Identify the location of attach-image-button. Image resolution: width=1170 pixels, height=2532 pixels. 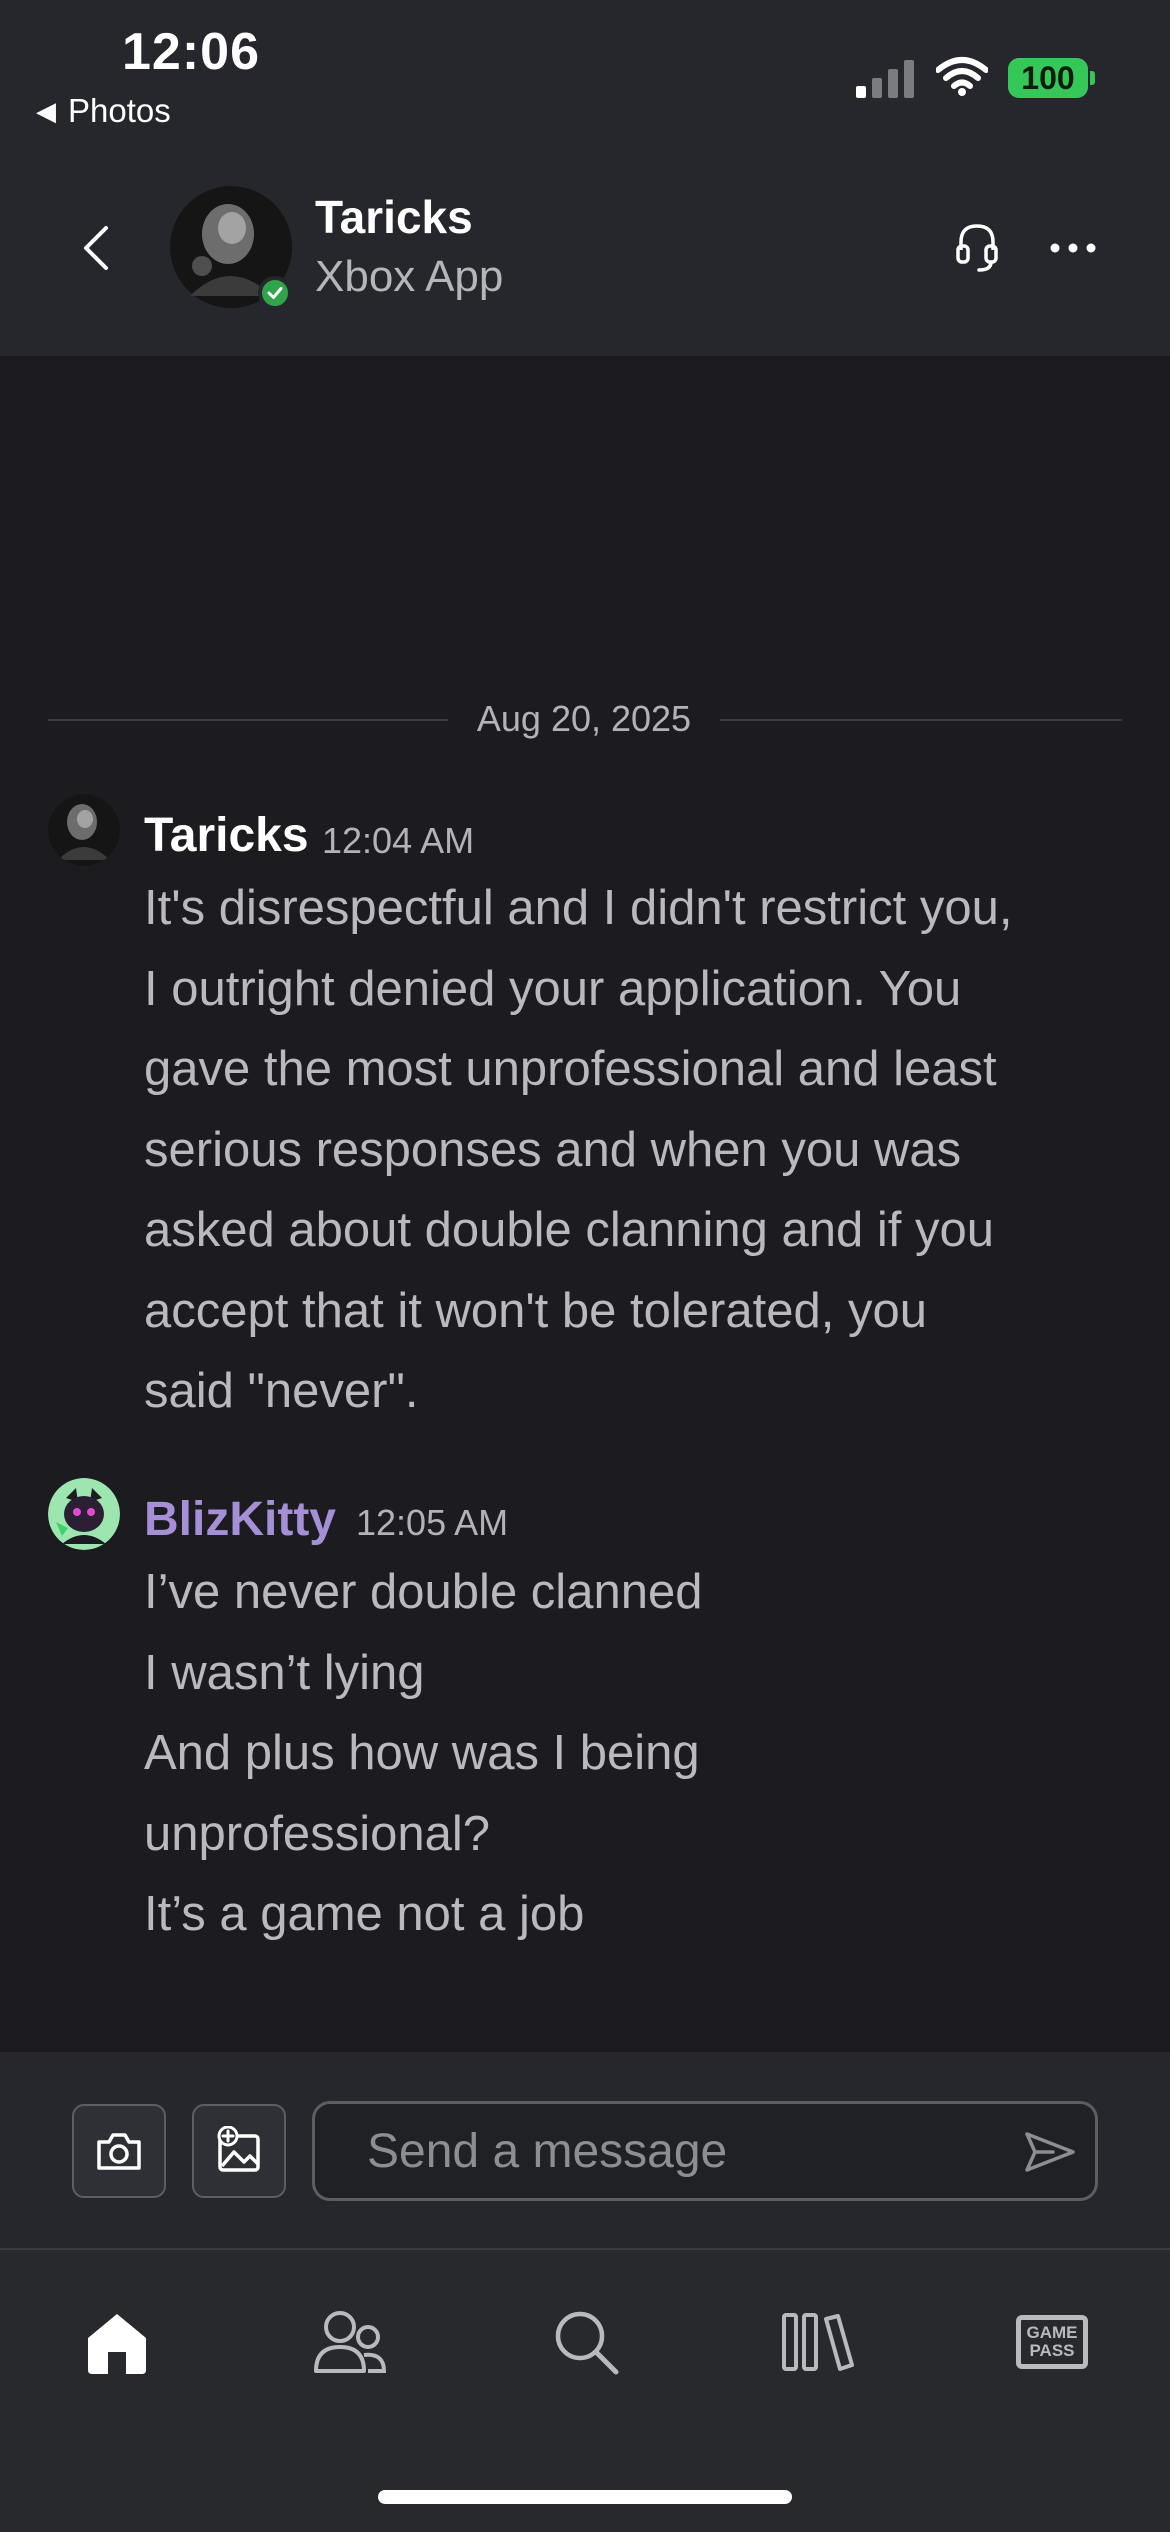
(239, 2151).